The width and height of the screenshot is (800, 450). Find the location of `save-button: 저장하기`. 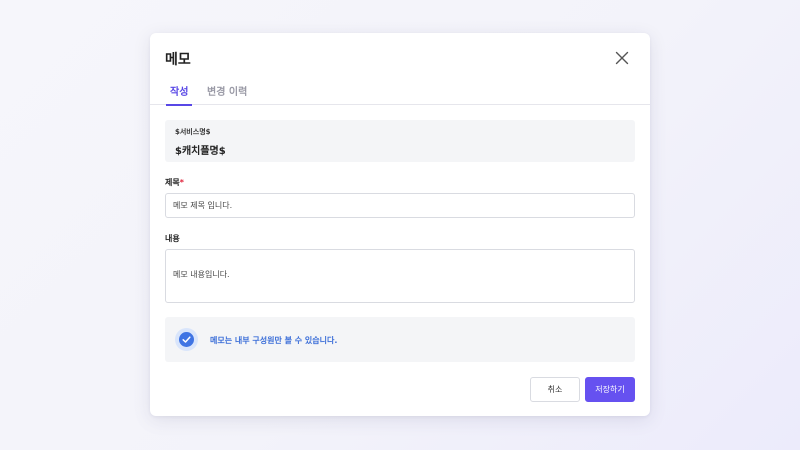

save-button: 저장하기 is located at coordinates (610, 389).